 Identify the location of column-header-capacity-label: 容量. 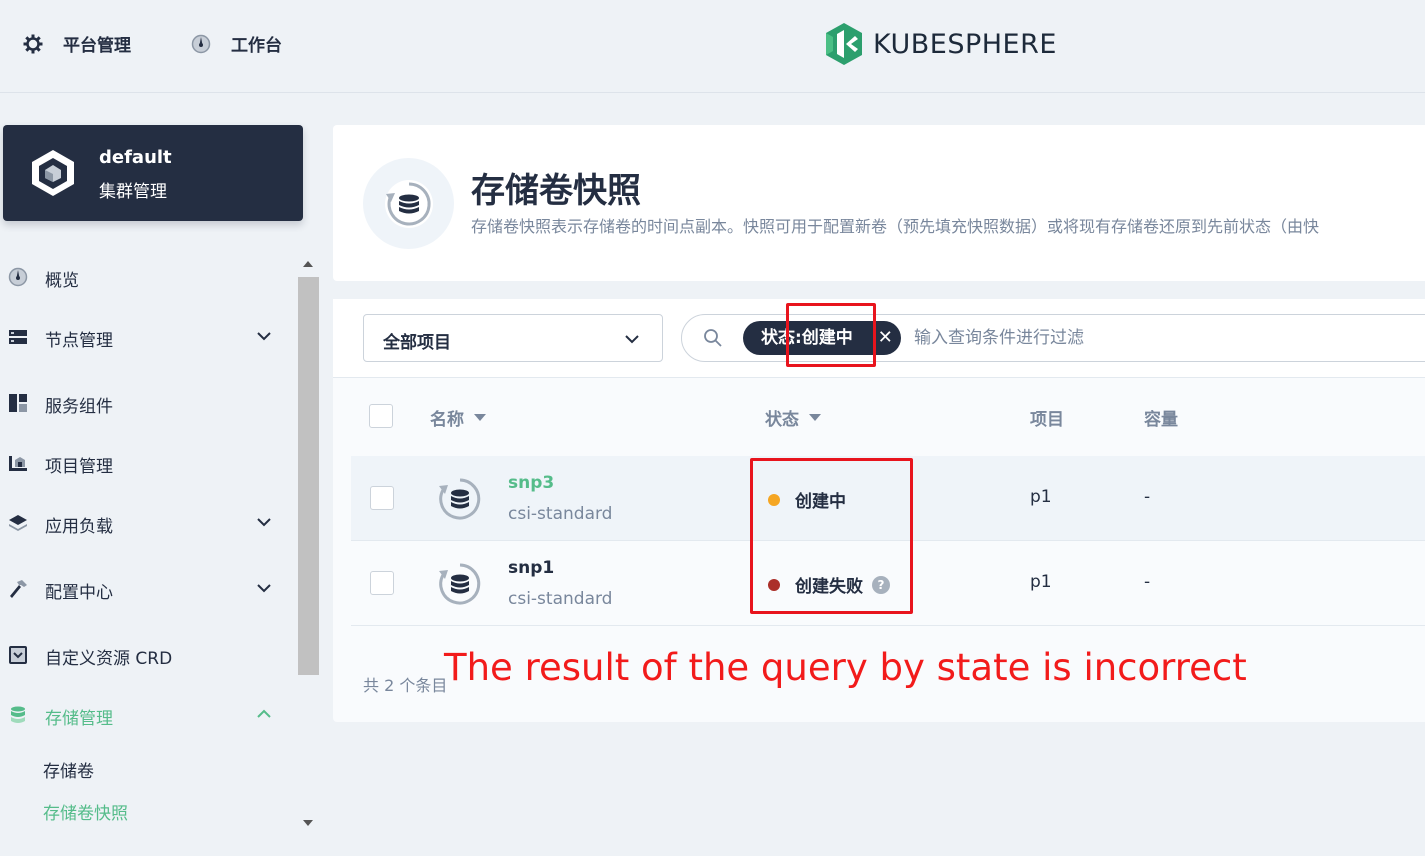
(1161, 420).